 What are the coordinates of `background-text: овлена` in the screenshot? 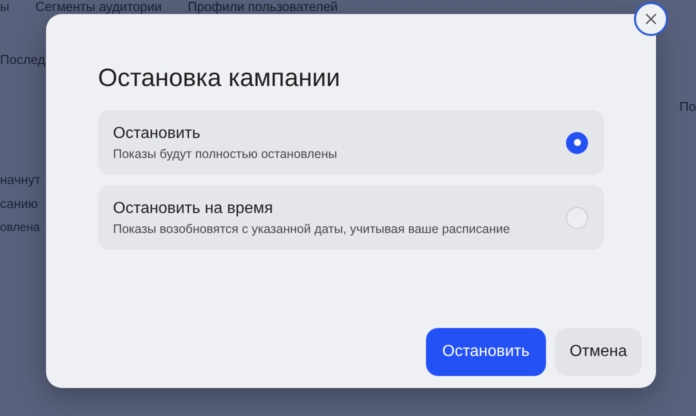 It's located at (20, 227).